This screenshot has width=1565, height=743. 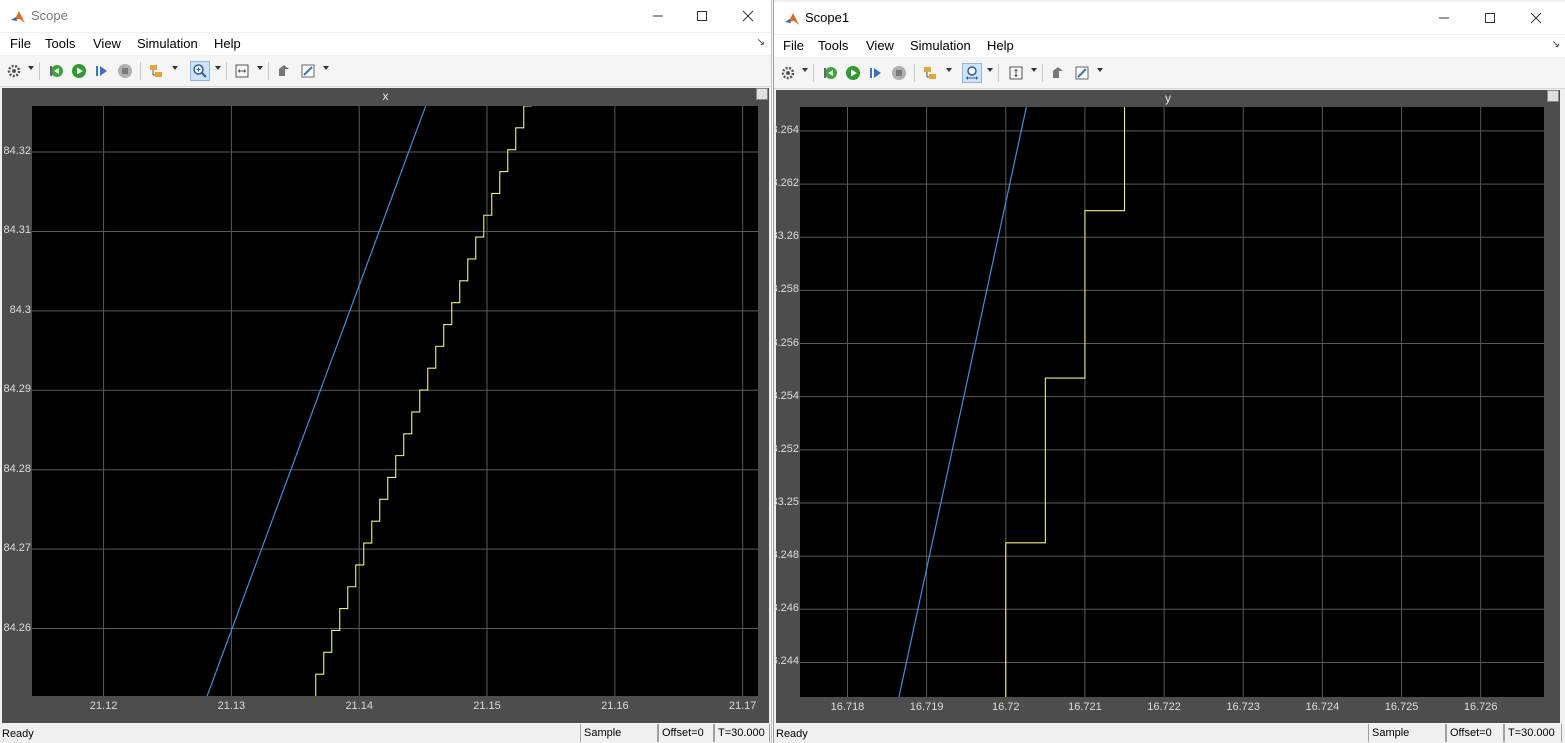 I want to click on x-tick-label: 16.725, so click(x=1401, y=707).